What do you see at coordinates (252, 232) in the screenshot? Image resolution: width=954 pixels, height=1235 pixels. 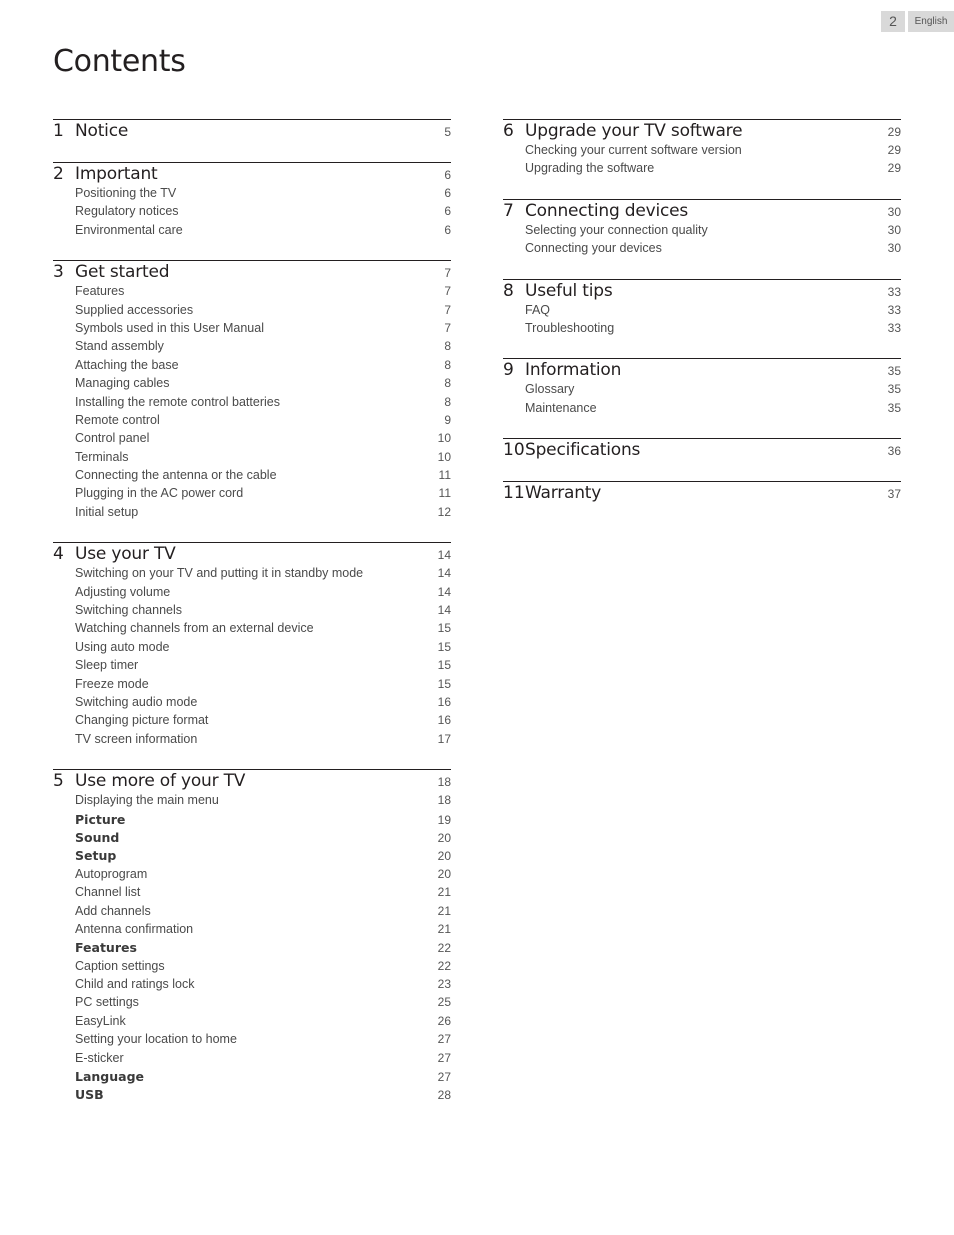 I see `toc-entry: Environmental care 6` at bounding box center [252, 232].